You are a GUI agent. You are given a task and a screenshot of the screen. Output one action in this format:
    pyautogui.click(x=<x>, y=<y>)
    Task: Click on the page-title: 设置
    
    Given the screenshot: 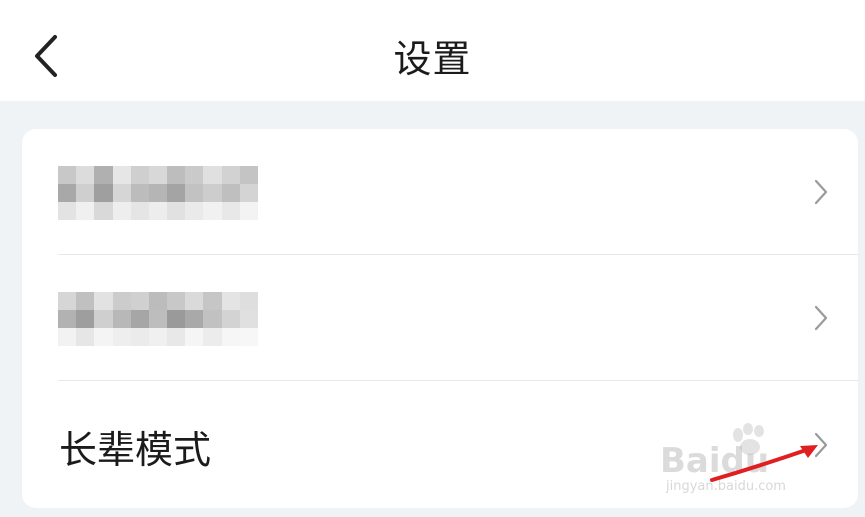 What is the action you would take?
    pyautogui.click(x=432, y=59)
    